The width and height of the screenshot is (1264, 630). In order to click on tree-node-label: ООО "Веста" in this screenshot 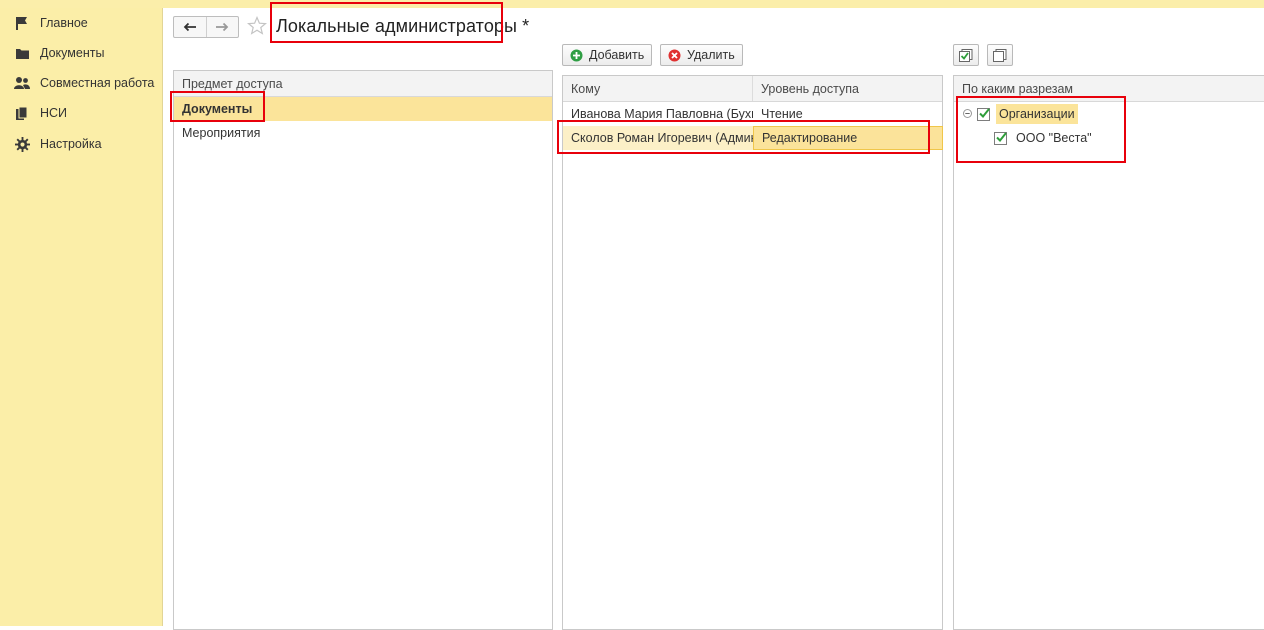, I will do `click(1054, 138)`.